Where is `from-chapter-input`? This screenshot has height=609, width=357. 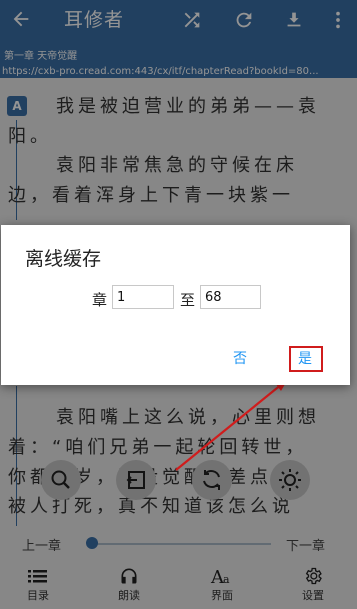
from-chapter-input is located at coordinates (143, 297).